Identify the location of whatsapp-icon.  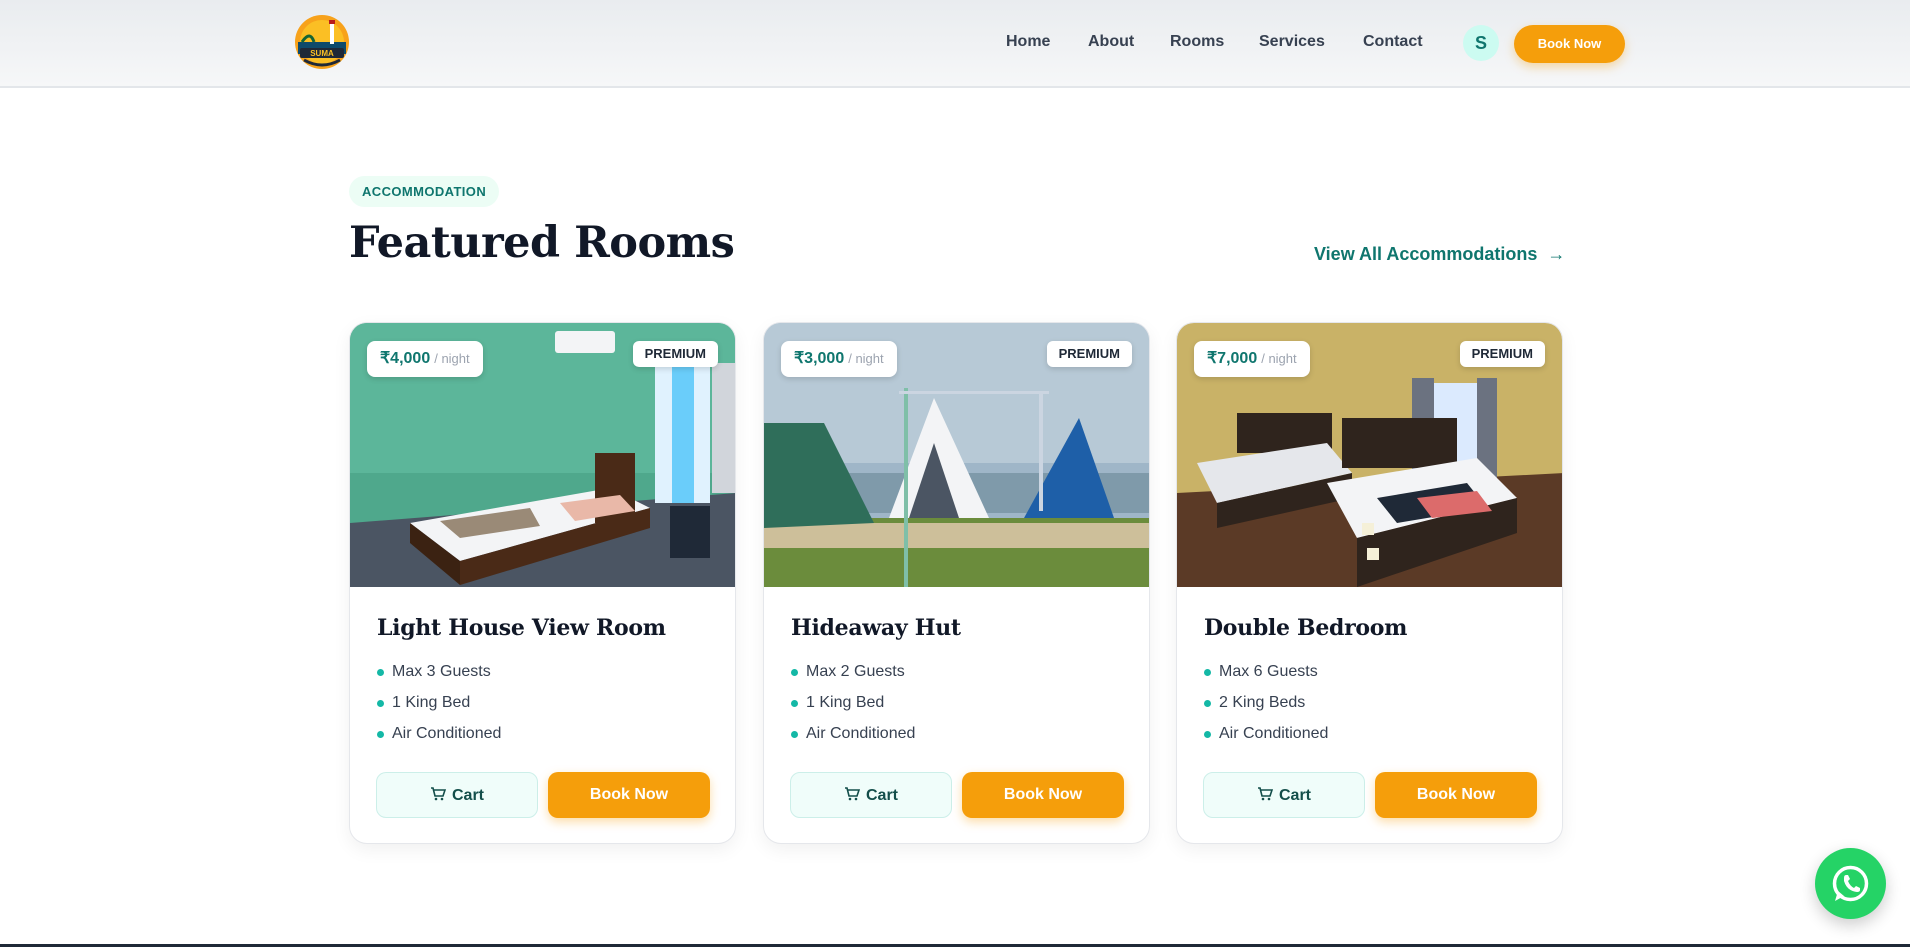
(1850, 883).